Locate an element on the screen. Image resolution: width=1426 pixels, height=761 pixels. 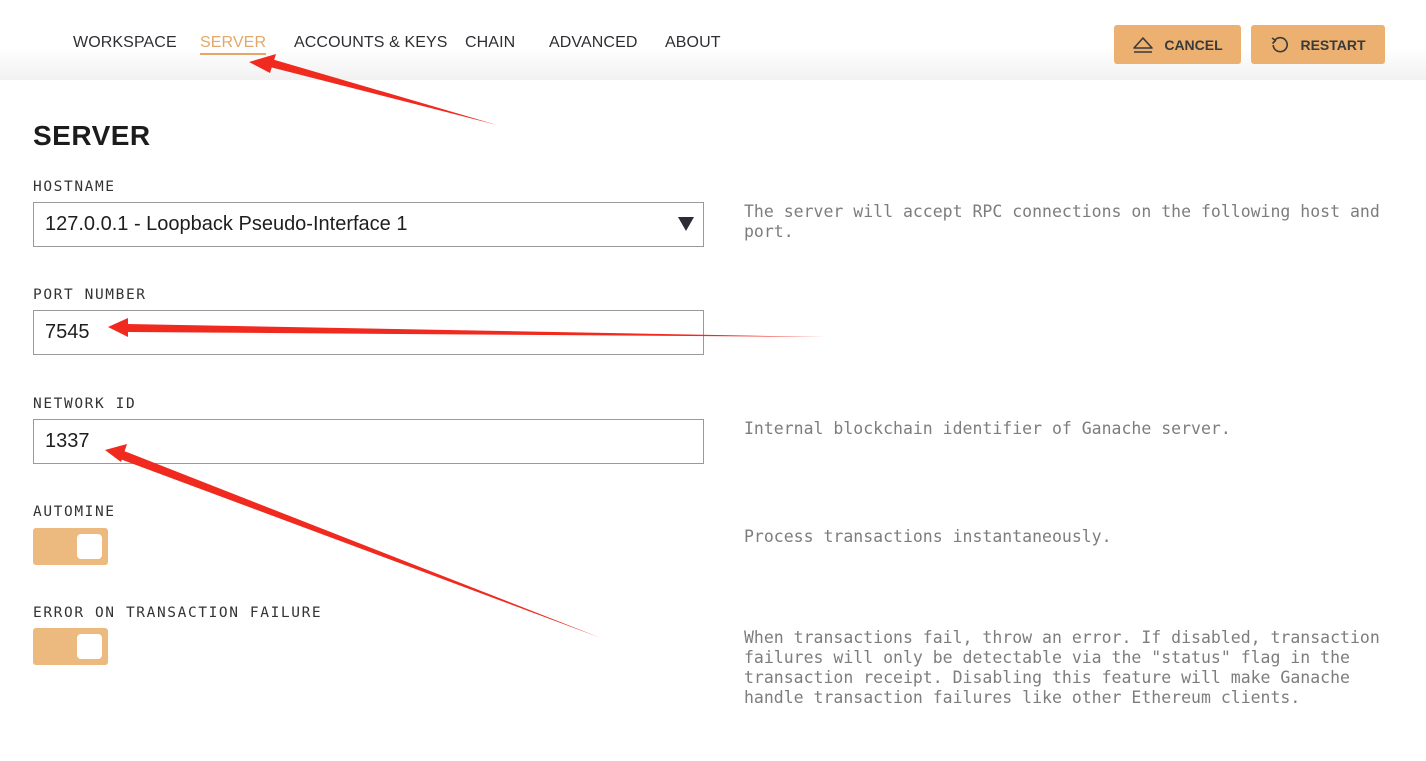
error-on-failure-label: ERROR ON TRANSACTION FAILURE is located at coordinates (178, 613).